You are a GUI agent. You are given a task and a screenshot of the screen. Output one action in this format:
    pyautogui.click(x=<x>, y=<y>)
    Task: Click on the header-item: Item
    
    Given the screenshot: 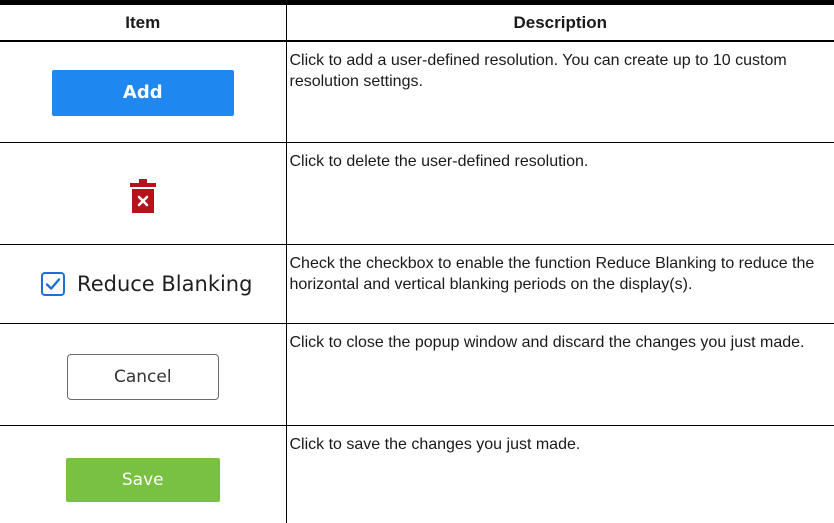 What is the action you would take?
    pyautogui.click(x=143, y=21)
    